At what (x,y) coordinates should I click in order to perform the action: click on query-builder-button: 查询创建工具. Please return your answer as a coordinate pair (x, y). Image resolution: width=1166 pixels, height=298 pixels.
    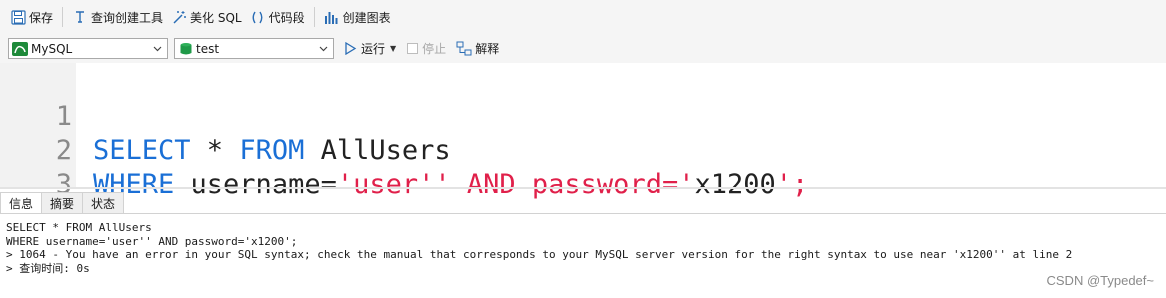
    Looking at the image, I should click on (117, 17).